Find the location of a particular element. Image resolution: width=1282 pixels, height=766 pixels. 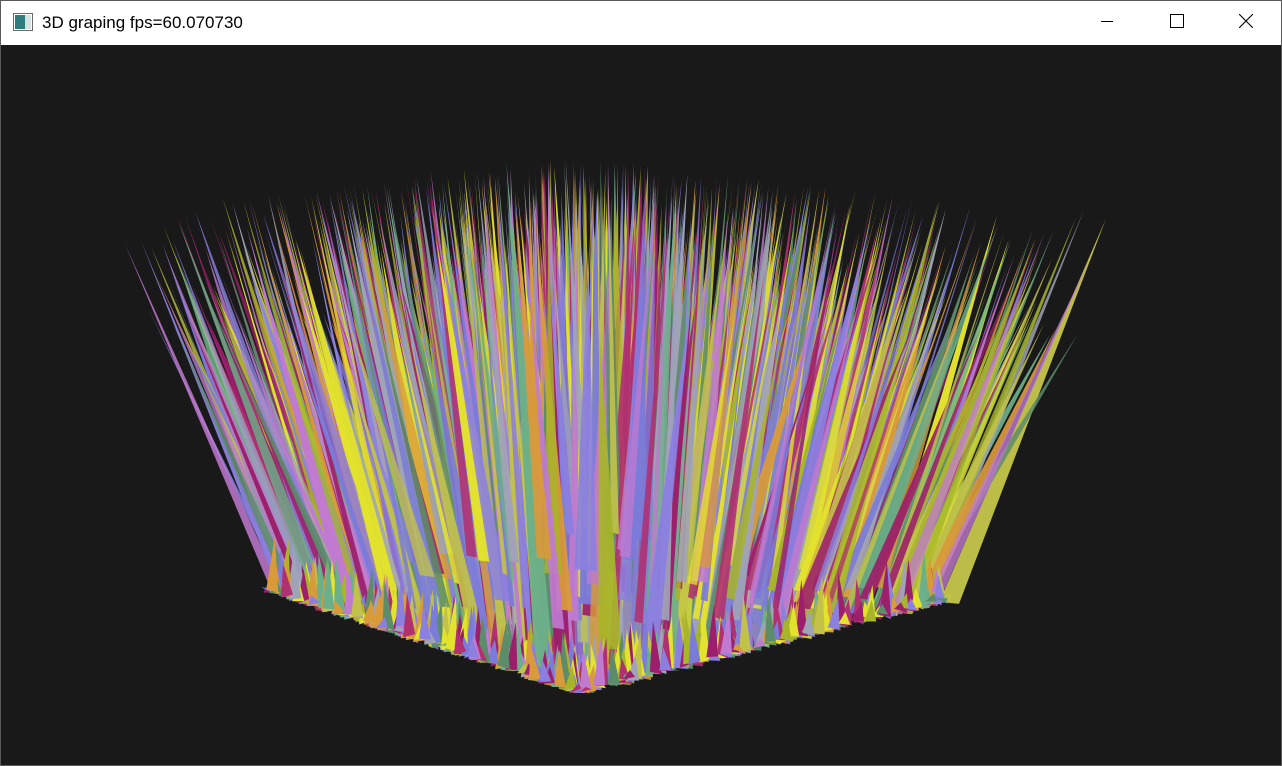

close-button is located at coordinates (1246, 23).